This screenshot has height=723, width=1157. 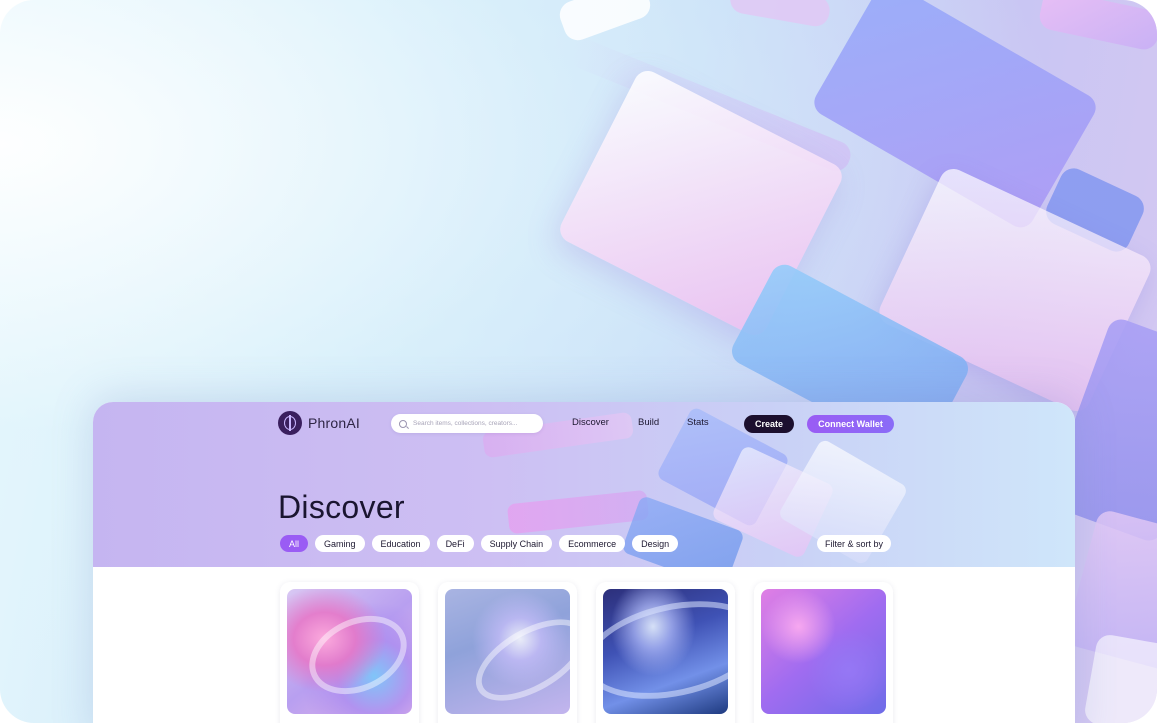 I want to click on search-input, so click(x=473, y=423).